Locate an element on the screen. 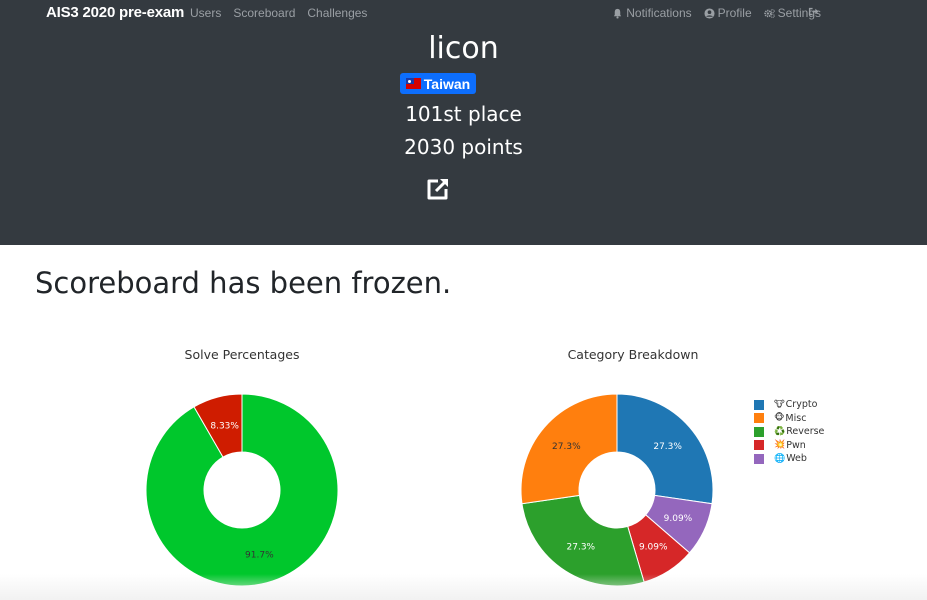 The height and width of the screenshot is (600, 927). legend-item-web: 🌐 Web is located at coordinates (789, 459).